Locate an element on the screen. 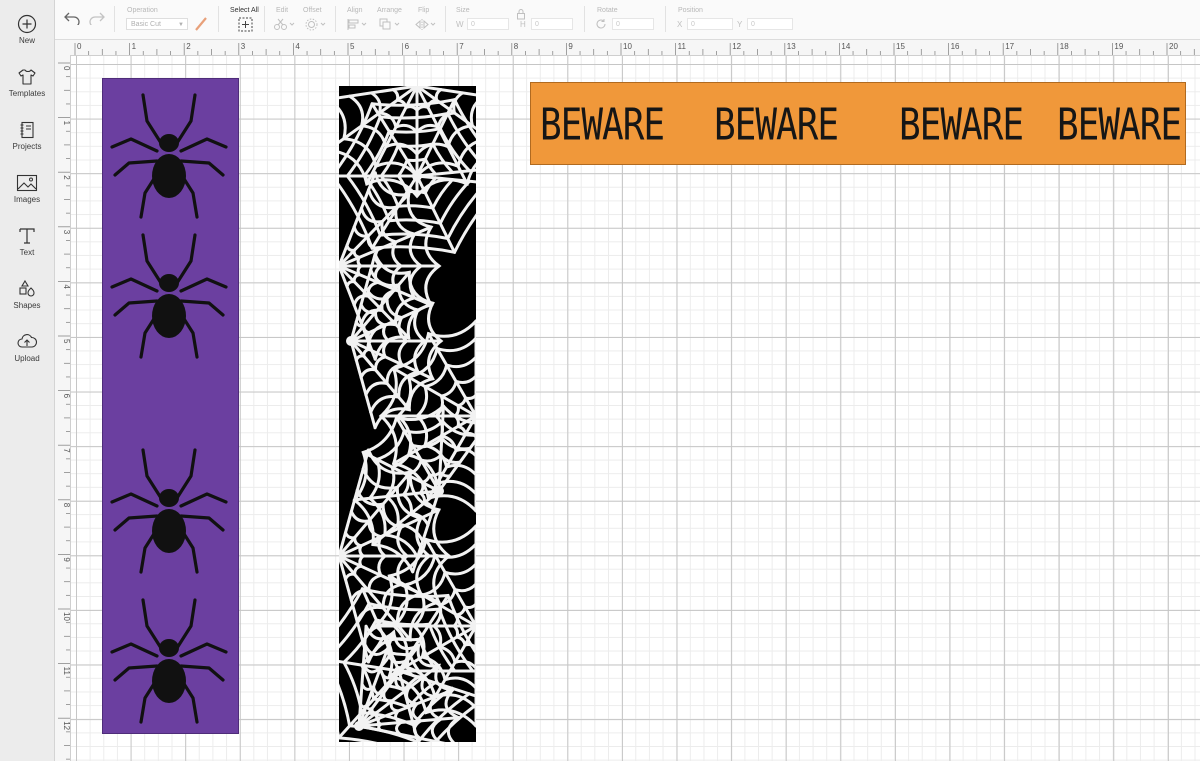 This screenshot has width=1200, height=761. select-all-icon is located at coordinates (245, 24).